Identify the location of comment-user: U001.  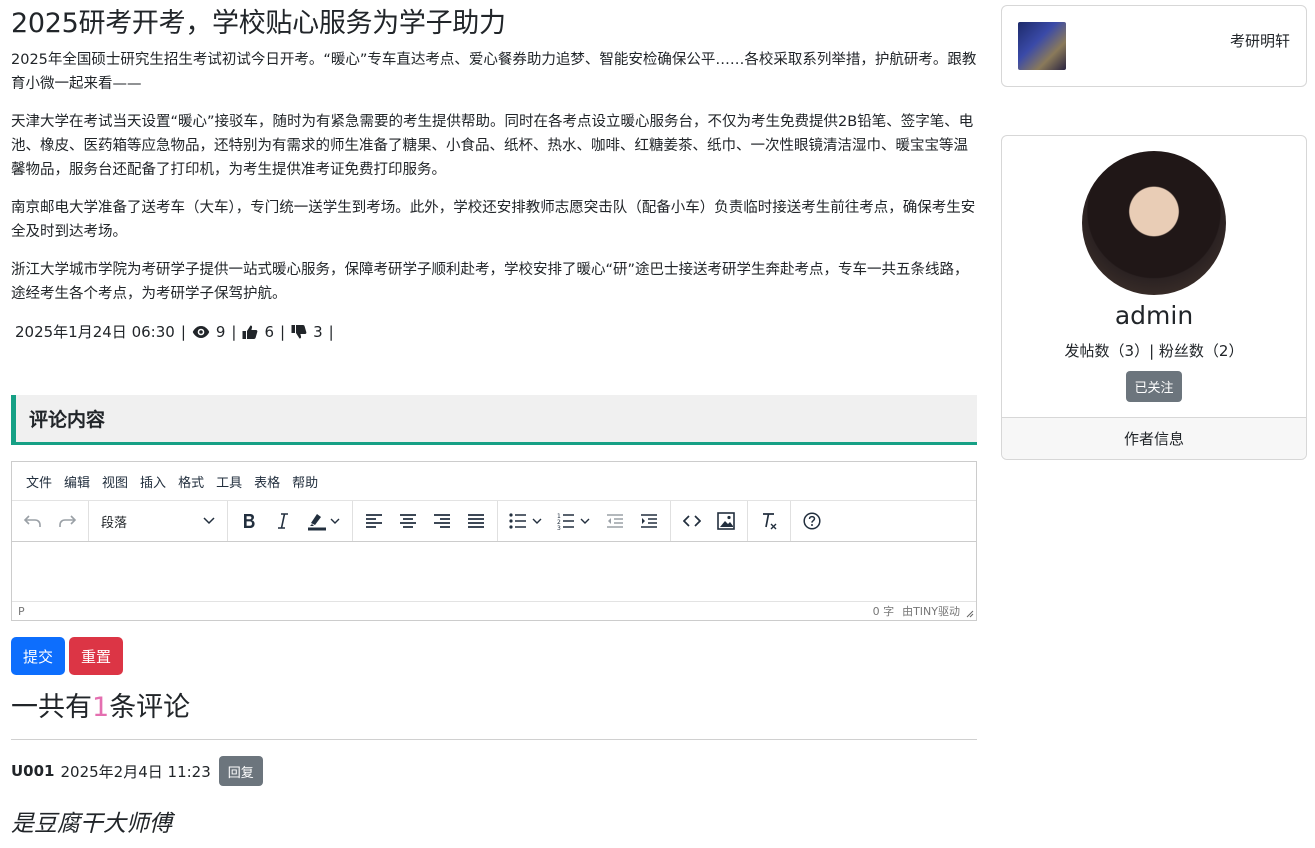
(33, 771).